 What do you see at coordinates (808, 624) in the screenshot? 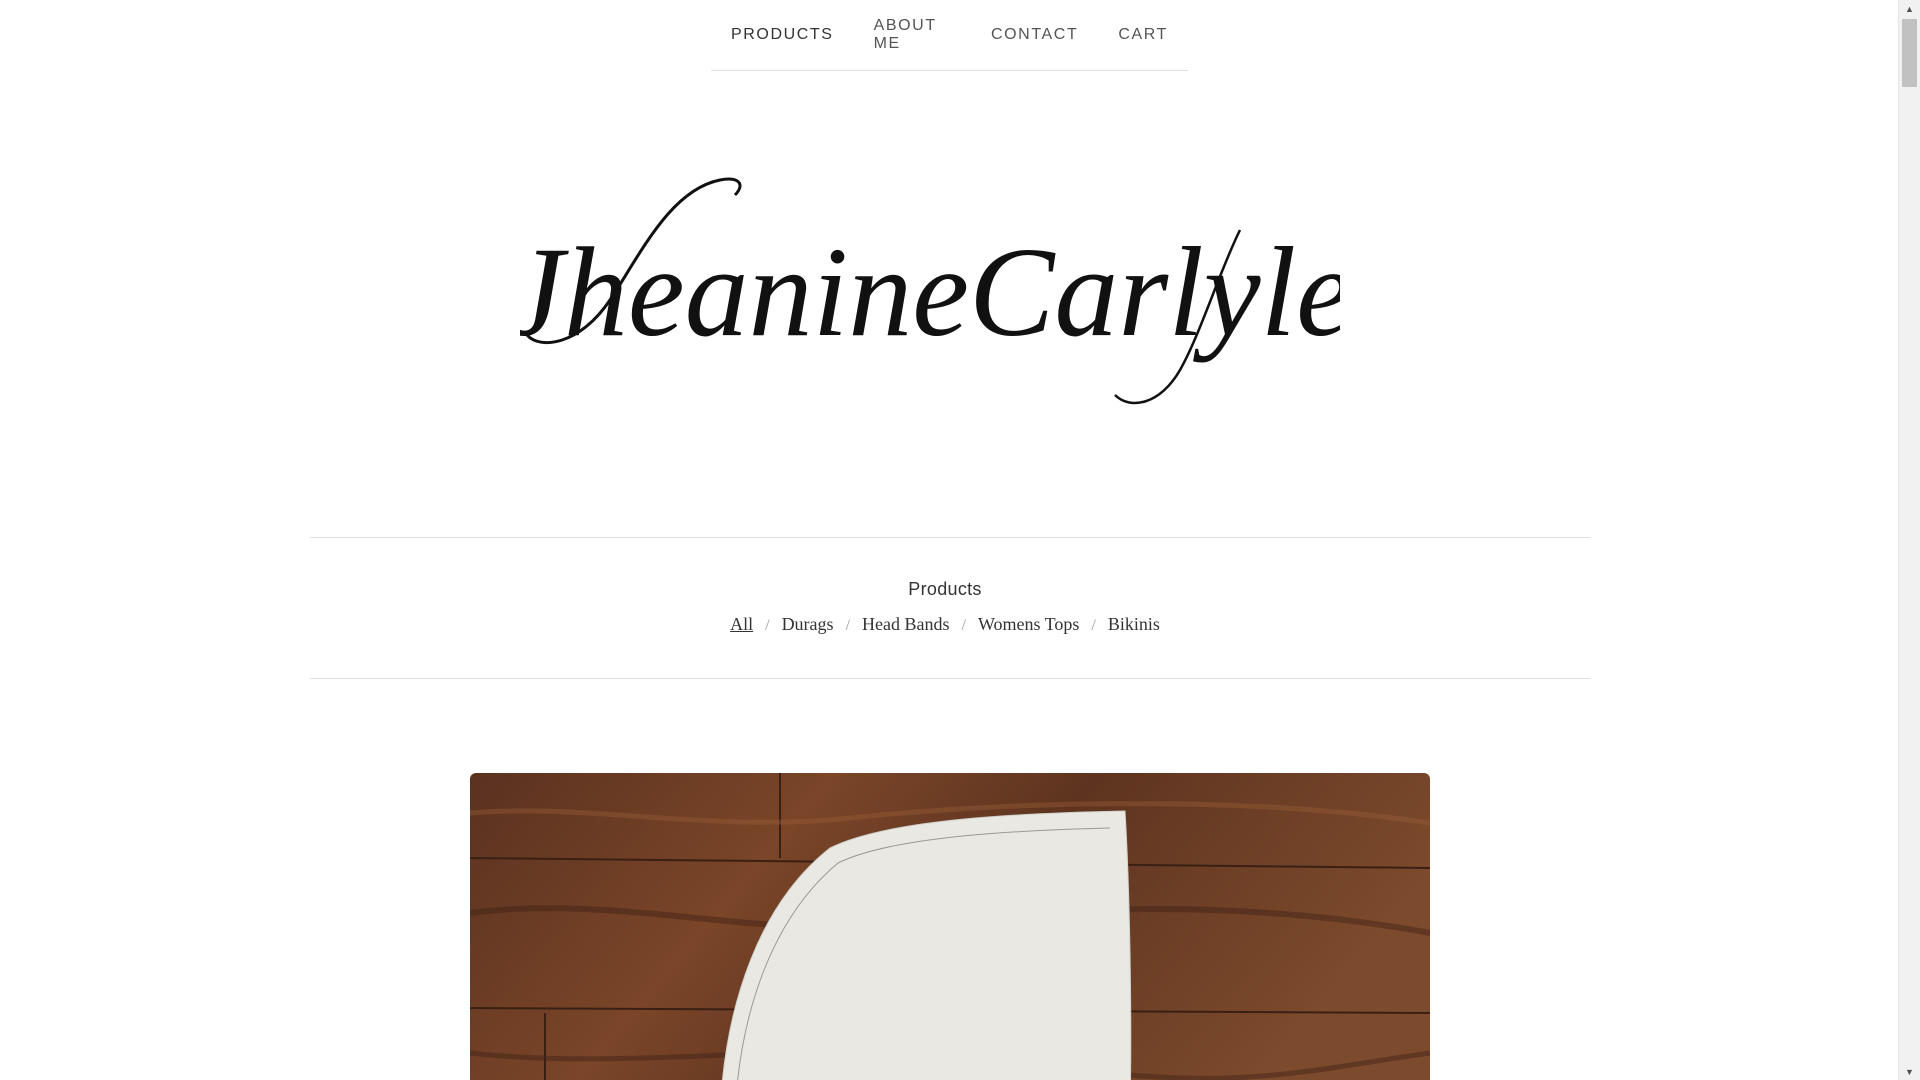
I see `category-durags-link: Durags` at bounding box center [808, 624].